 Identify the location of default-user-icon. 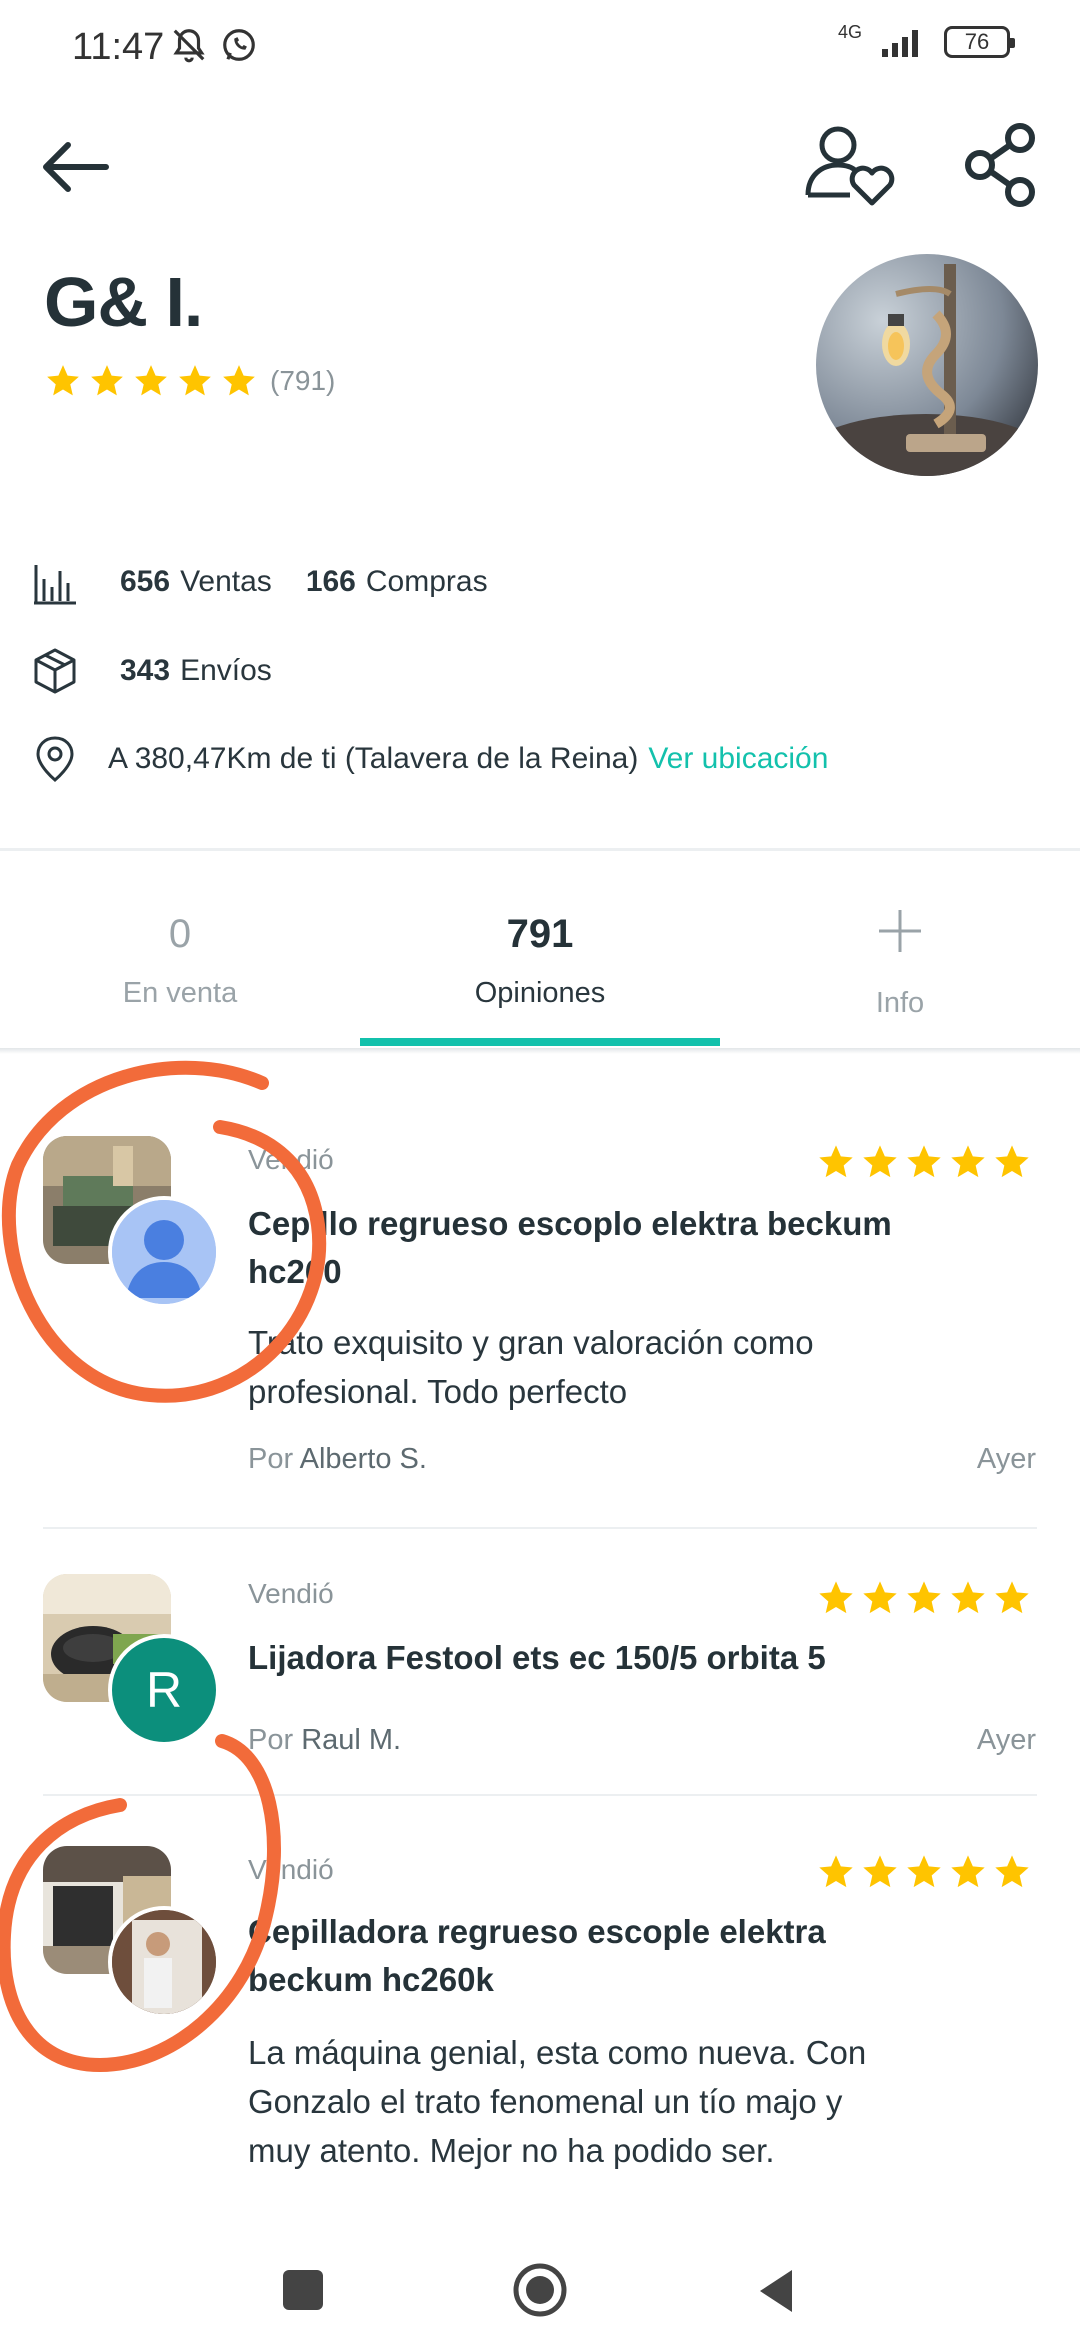
(164, 1252).